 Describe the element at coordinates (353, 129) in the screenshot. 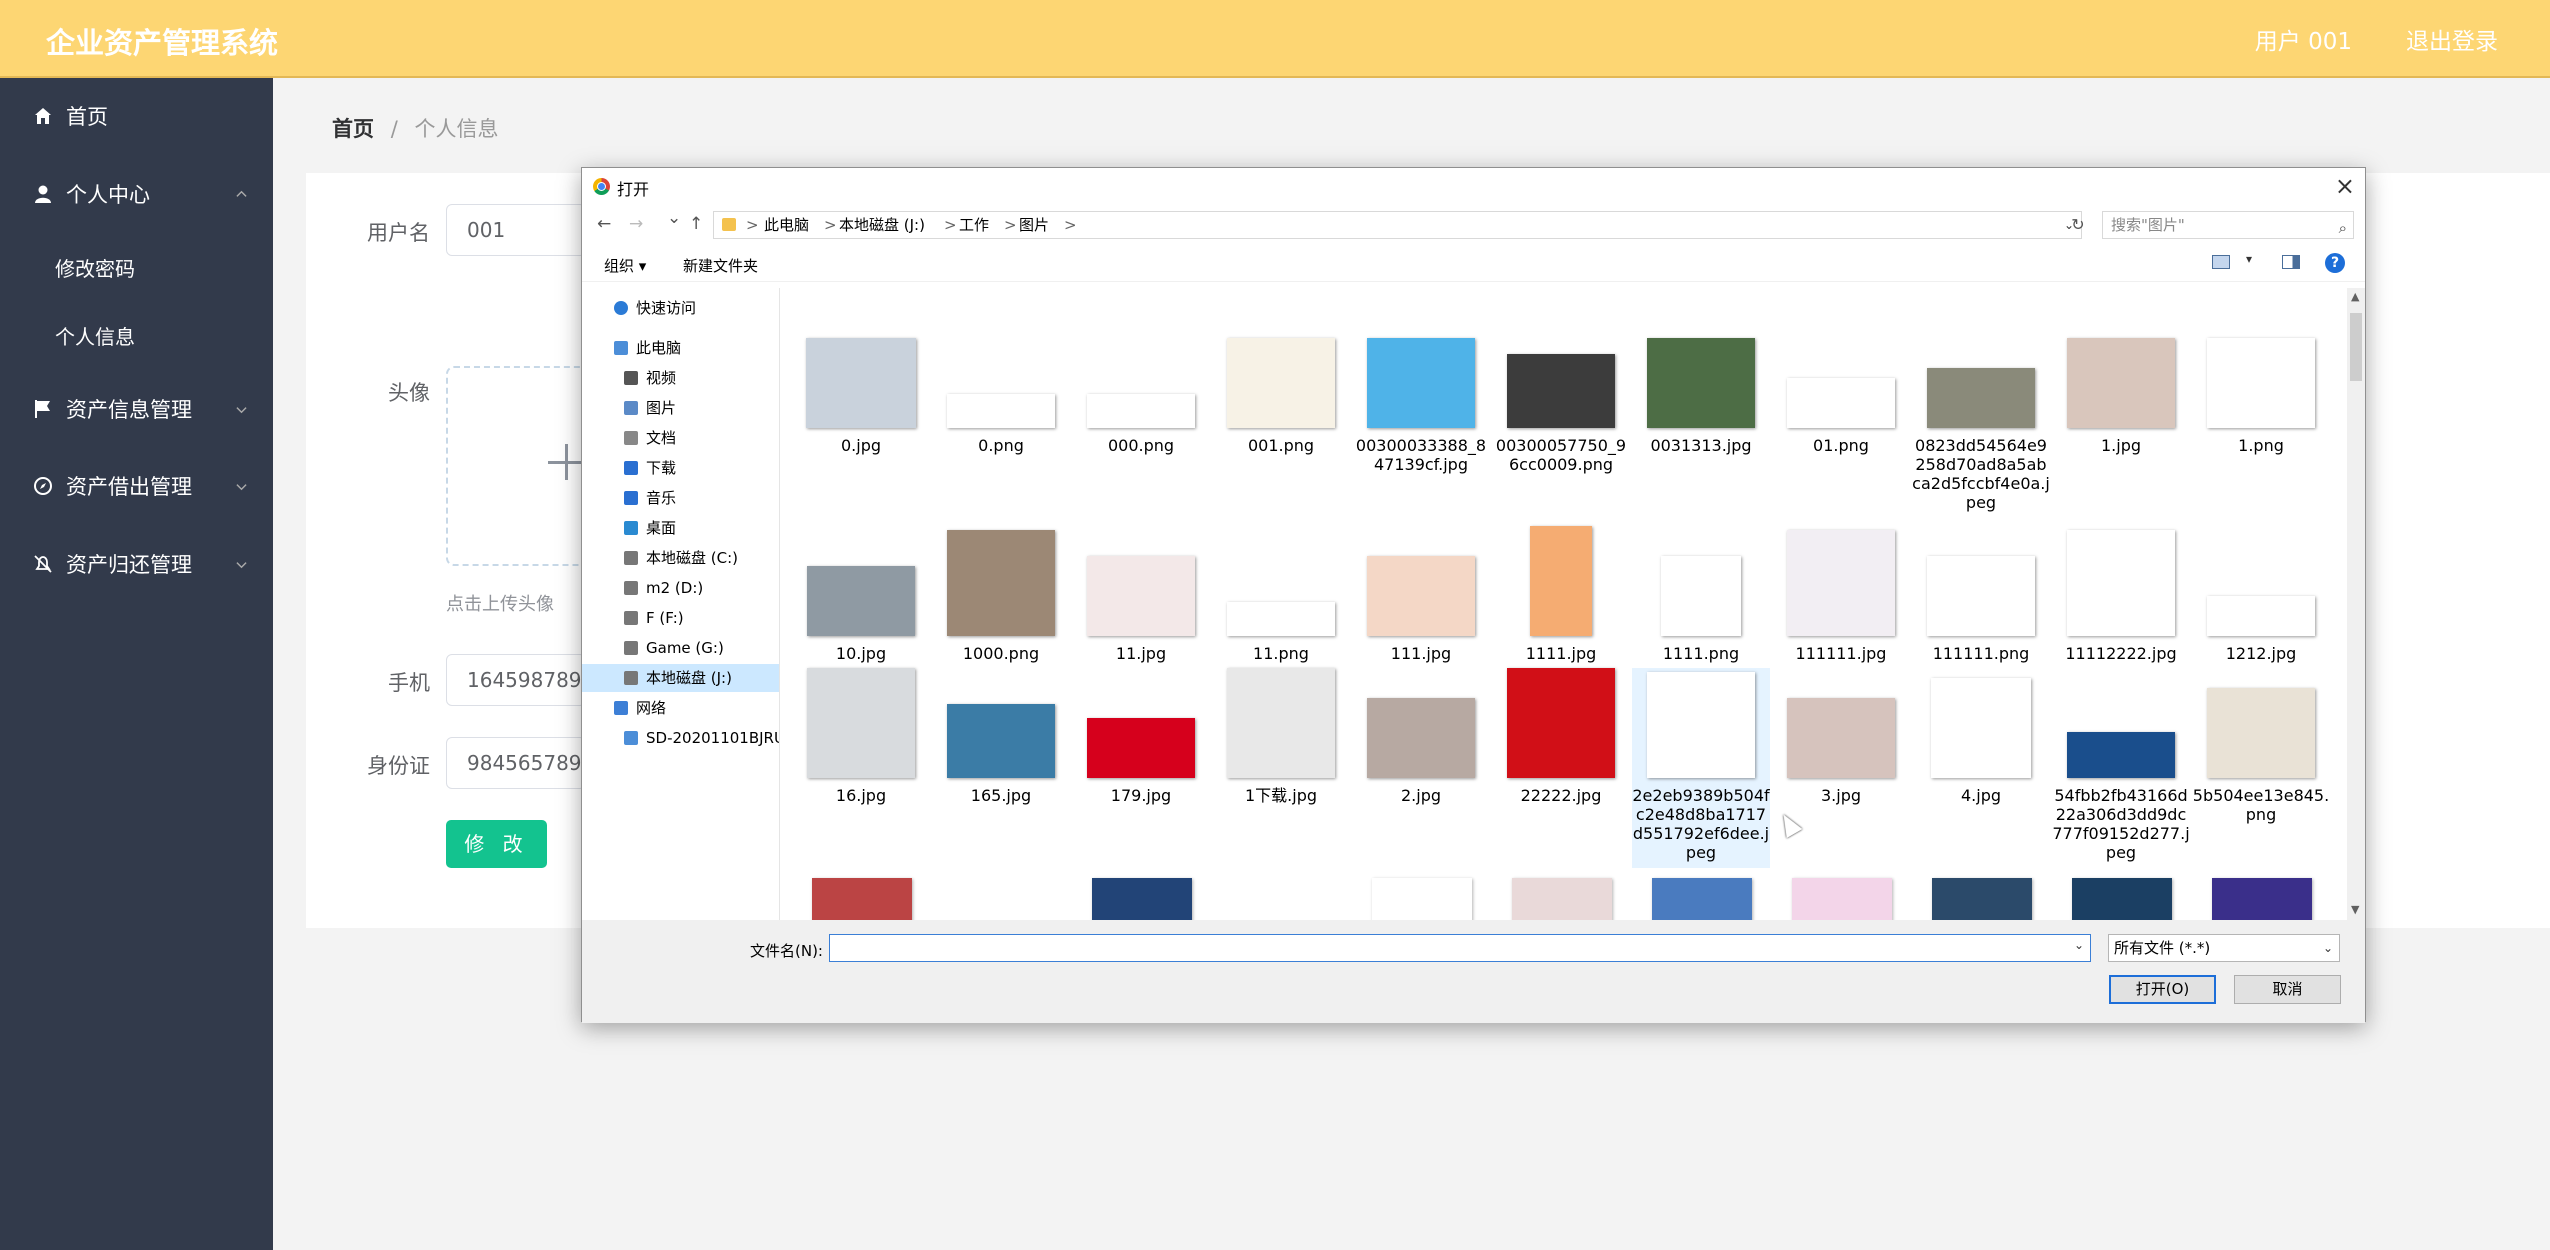

I see `breadcrumb-home: 首页` at that location.